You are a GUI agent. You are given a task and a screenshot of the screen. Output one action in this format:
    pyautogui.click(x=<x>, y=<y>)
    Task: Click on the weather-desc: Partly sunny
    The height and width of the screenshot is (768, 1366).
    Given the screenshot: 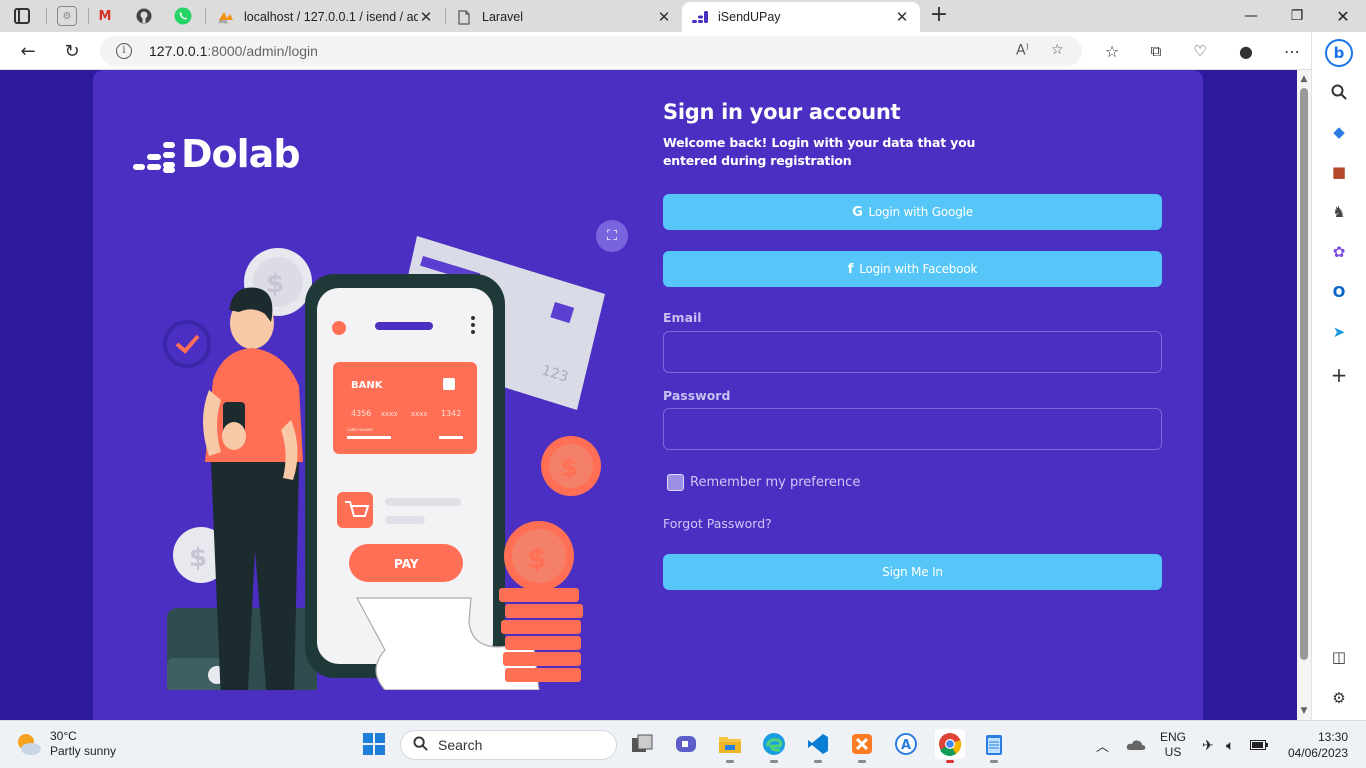 What is the action you would take?
    pyautogui.click(x=83, y=751)
    